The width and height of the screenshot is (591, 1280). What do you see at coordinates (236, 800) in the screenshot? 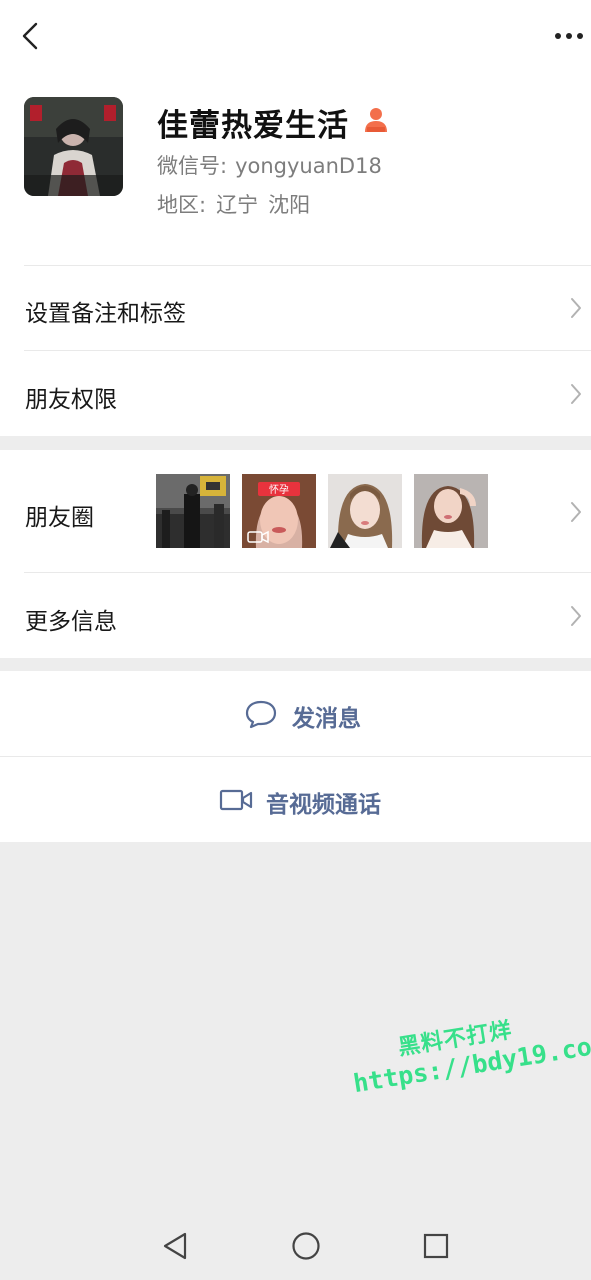
I see `video-camera-icon` at bounding box center [236, 800].